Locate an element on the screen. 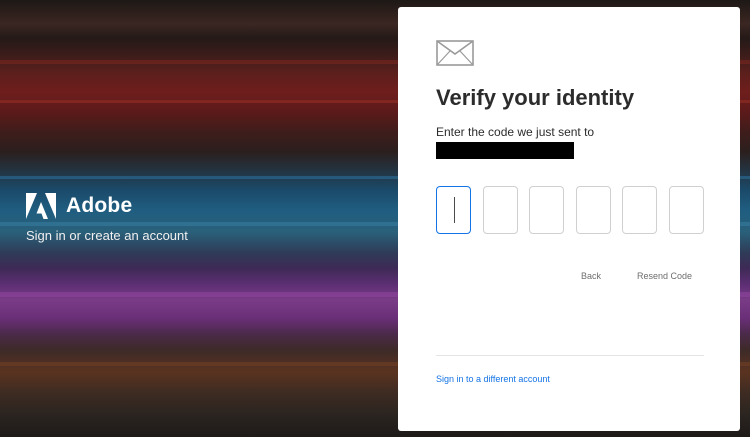  redacted-email is located at coordinates (505, 150).